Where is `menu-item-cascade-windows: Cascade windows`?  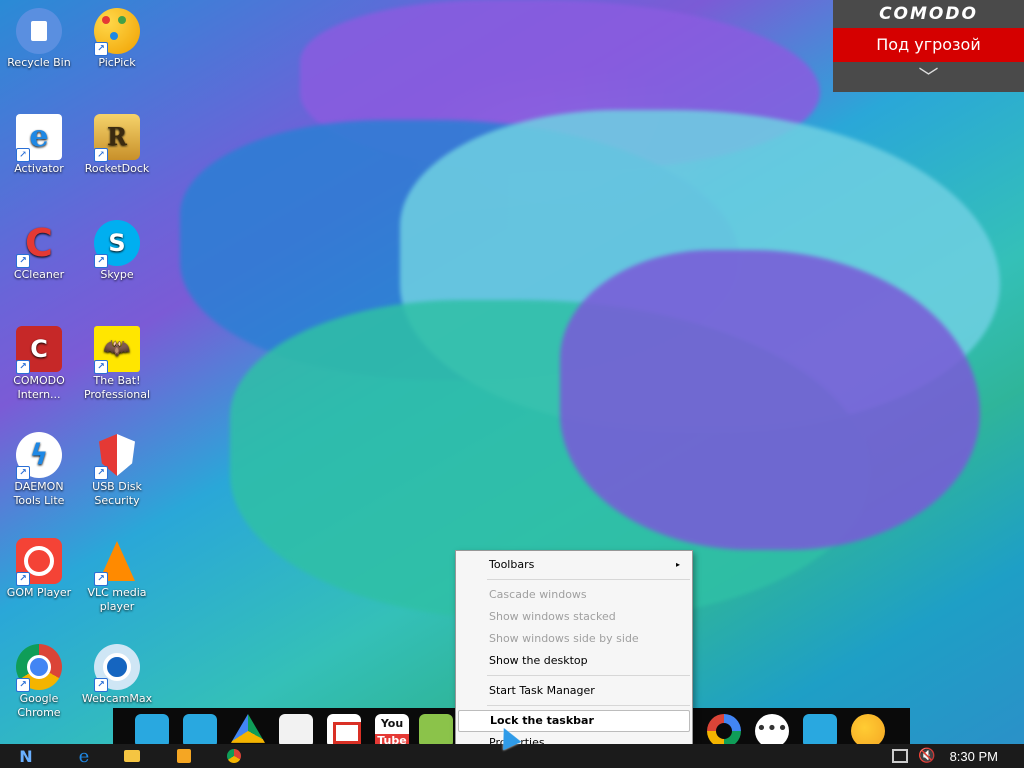 menu-item-cascade-windows: Cascade windows is located at coordinates (574, 595).